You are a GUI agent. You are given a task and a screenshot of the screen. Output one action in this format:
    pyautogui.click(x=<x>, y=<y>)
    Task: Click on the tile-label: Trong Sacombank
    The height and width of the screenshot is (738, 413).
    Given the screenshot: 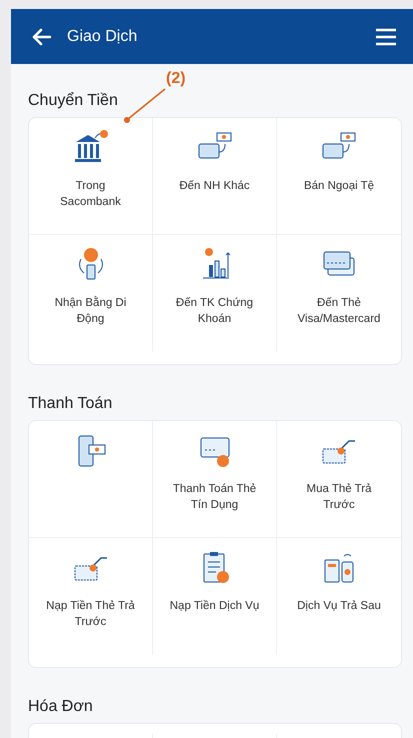 What is the action you would take?
    pyautogui.click(x=90, y=194)
    